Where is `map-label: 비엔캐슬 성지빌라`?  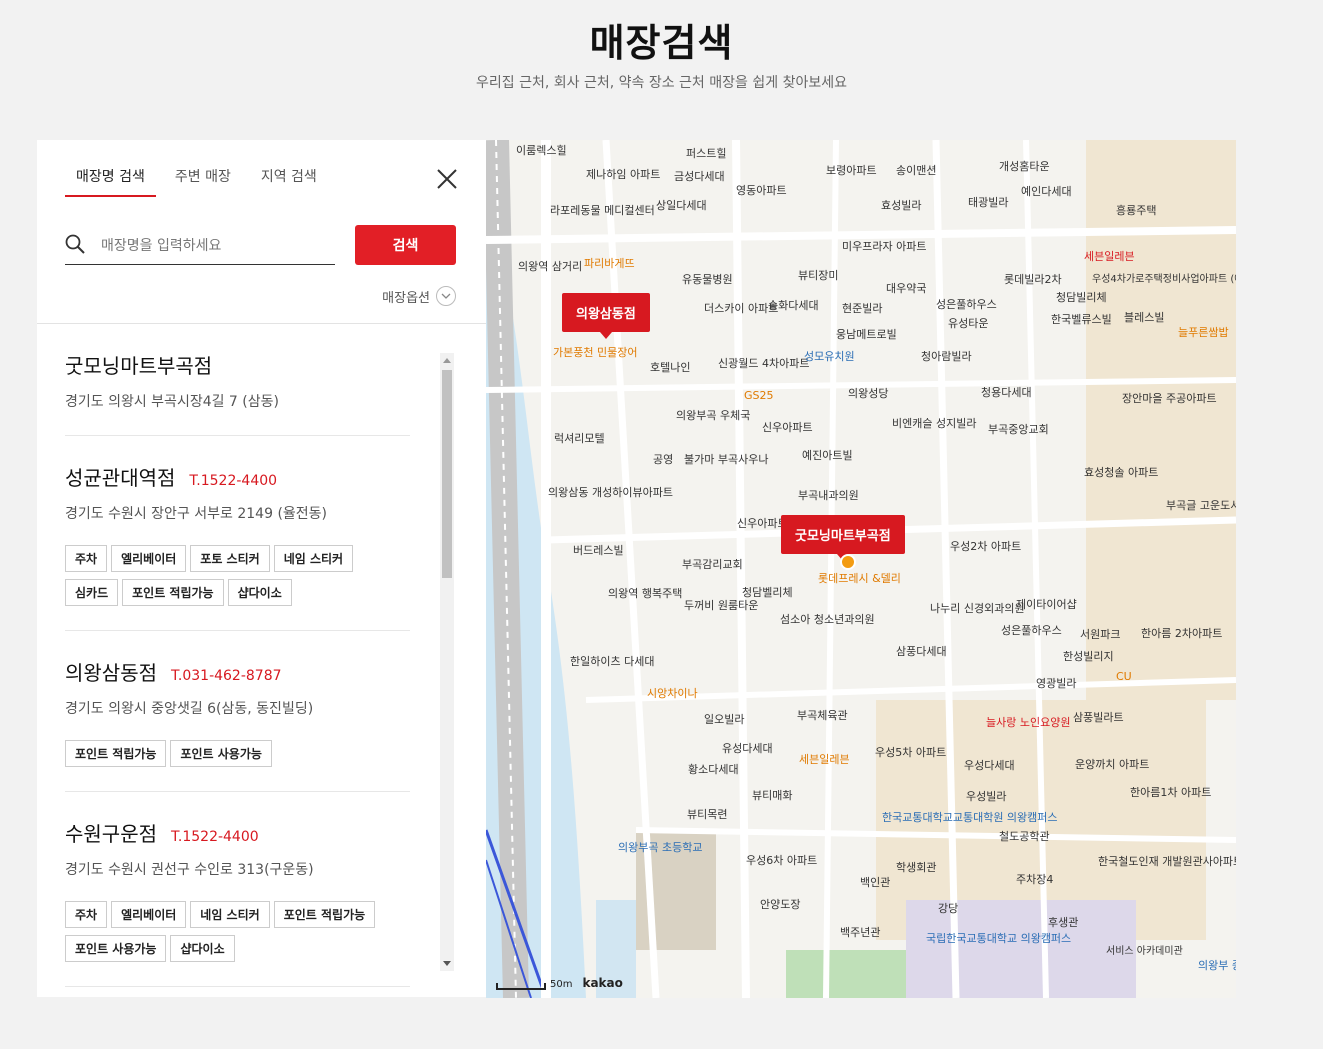
map-label: 비엔캐슬 성지빌라 is located at coordinates (934, 423).